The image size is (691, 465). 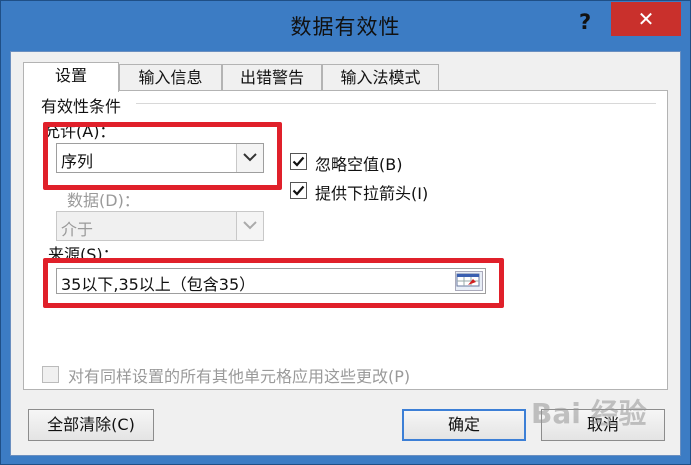 What do you see at coordinates (646, 19) in the screenshot?
I see `close-button: ✕` at bounding box center [646, 19].